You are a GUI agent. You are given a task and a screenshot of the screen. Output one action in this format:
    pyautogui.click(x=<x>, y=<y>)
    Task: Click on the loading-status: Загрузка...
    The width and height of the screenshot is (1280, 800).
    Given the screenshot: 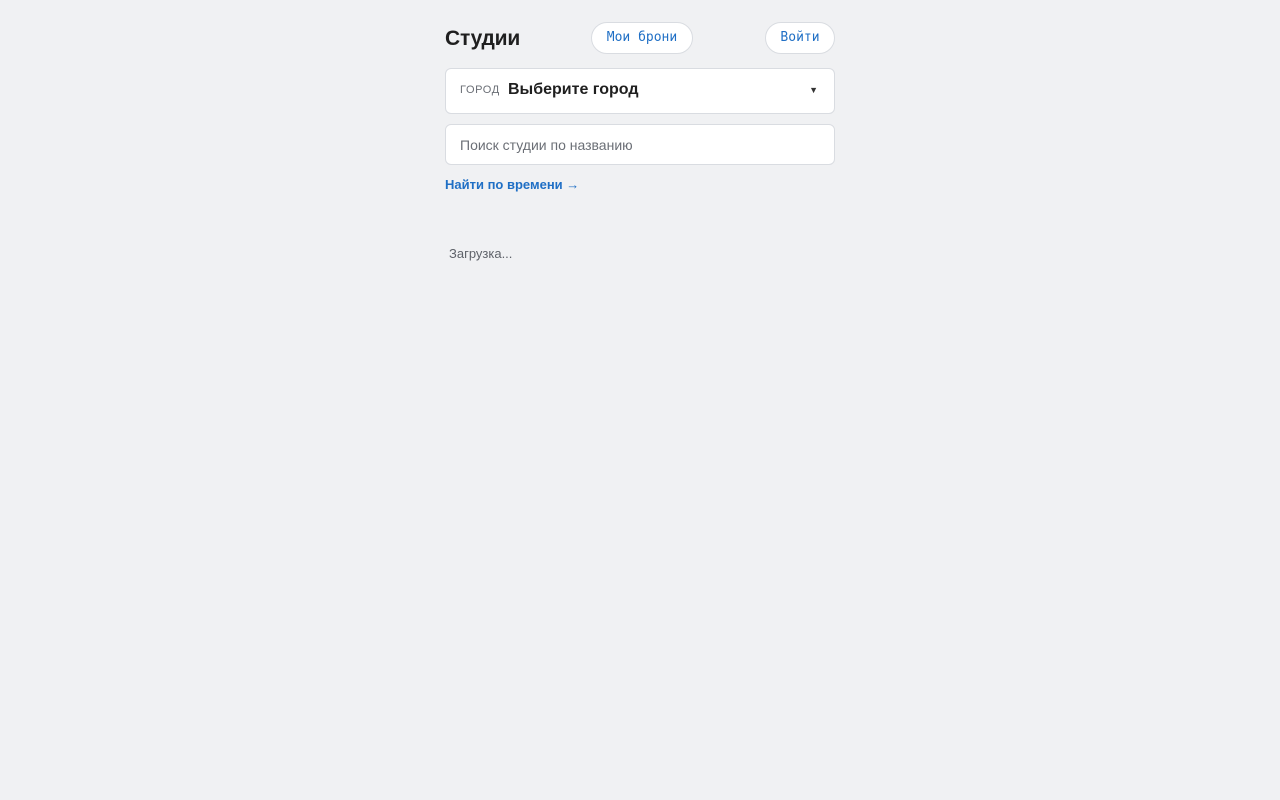 What is the action you would take?
    pyautogui.click(x=481, y=253)
    